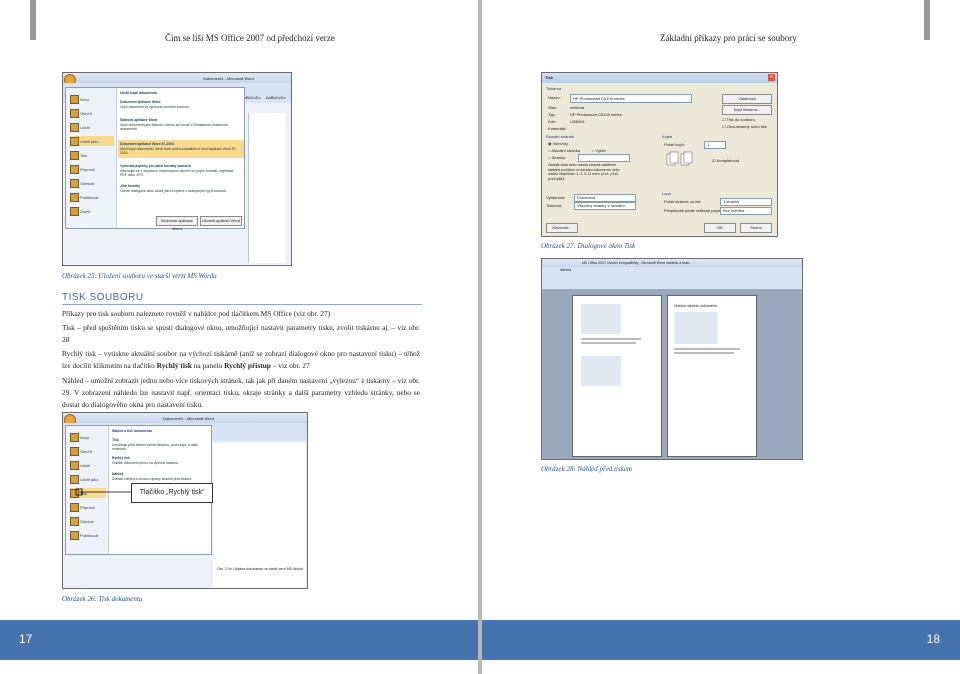  Describe the element at coordinates (746, 211) in the screenshot. I see `scale-select: Bez měřítka` at that location.